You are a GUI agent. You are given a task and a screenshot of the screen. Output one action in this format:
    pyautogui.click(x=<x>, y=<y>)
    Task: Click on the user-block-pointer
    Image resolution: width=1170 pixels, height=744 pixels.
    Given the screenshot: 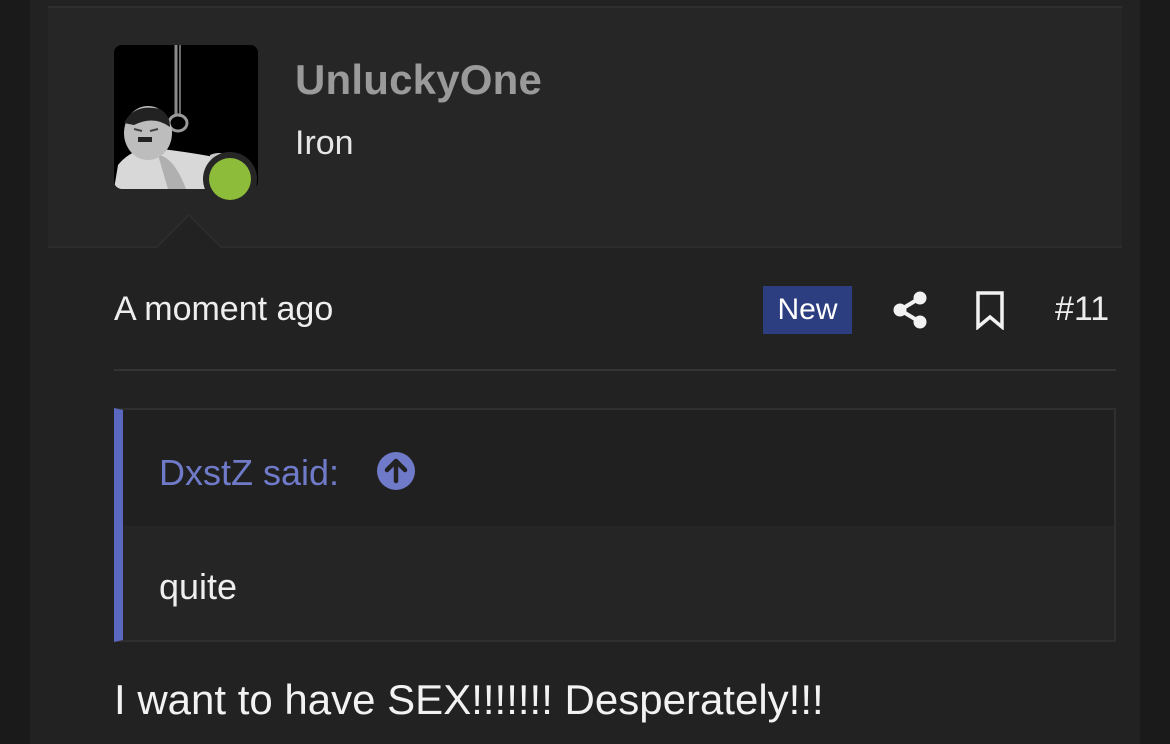 What is the action you would take?
    pyautogui.click(x=189, y=232)
    